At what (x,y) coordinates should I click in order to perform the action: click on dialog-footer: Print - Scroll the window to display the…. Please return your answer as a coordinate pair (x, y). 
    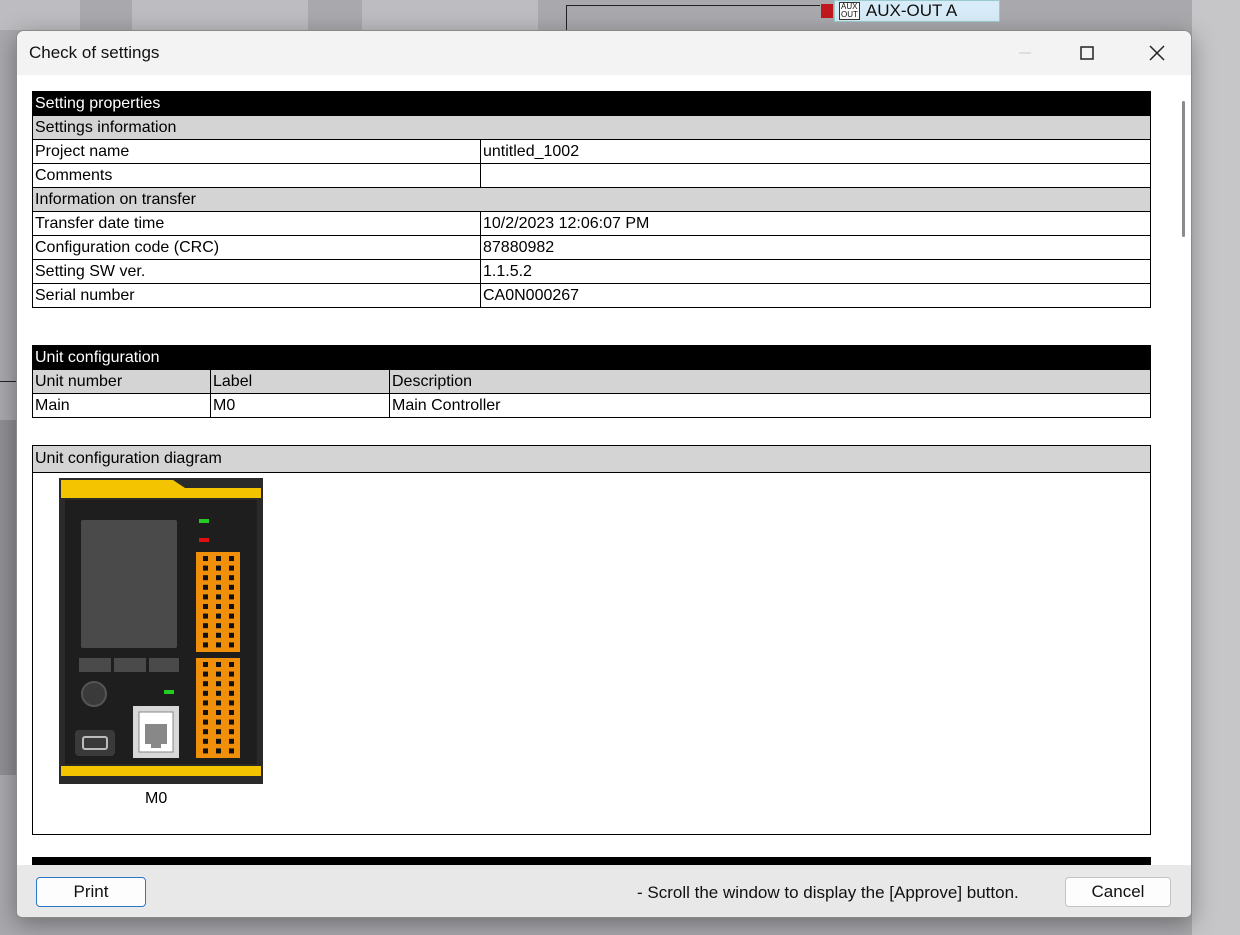
    Looking at the image, I should click on (604, 891).